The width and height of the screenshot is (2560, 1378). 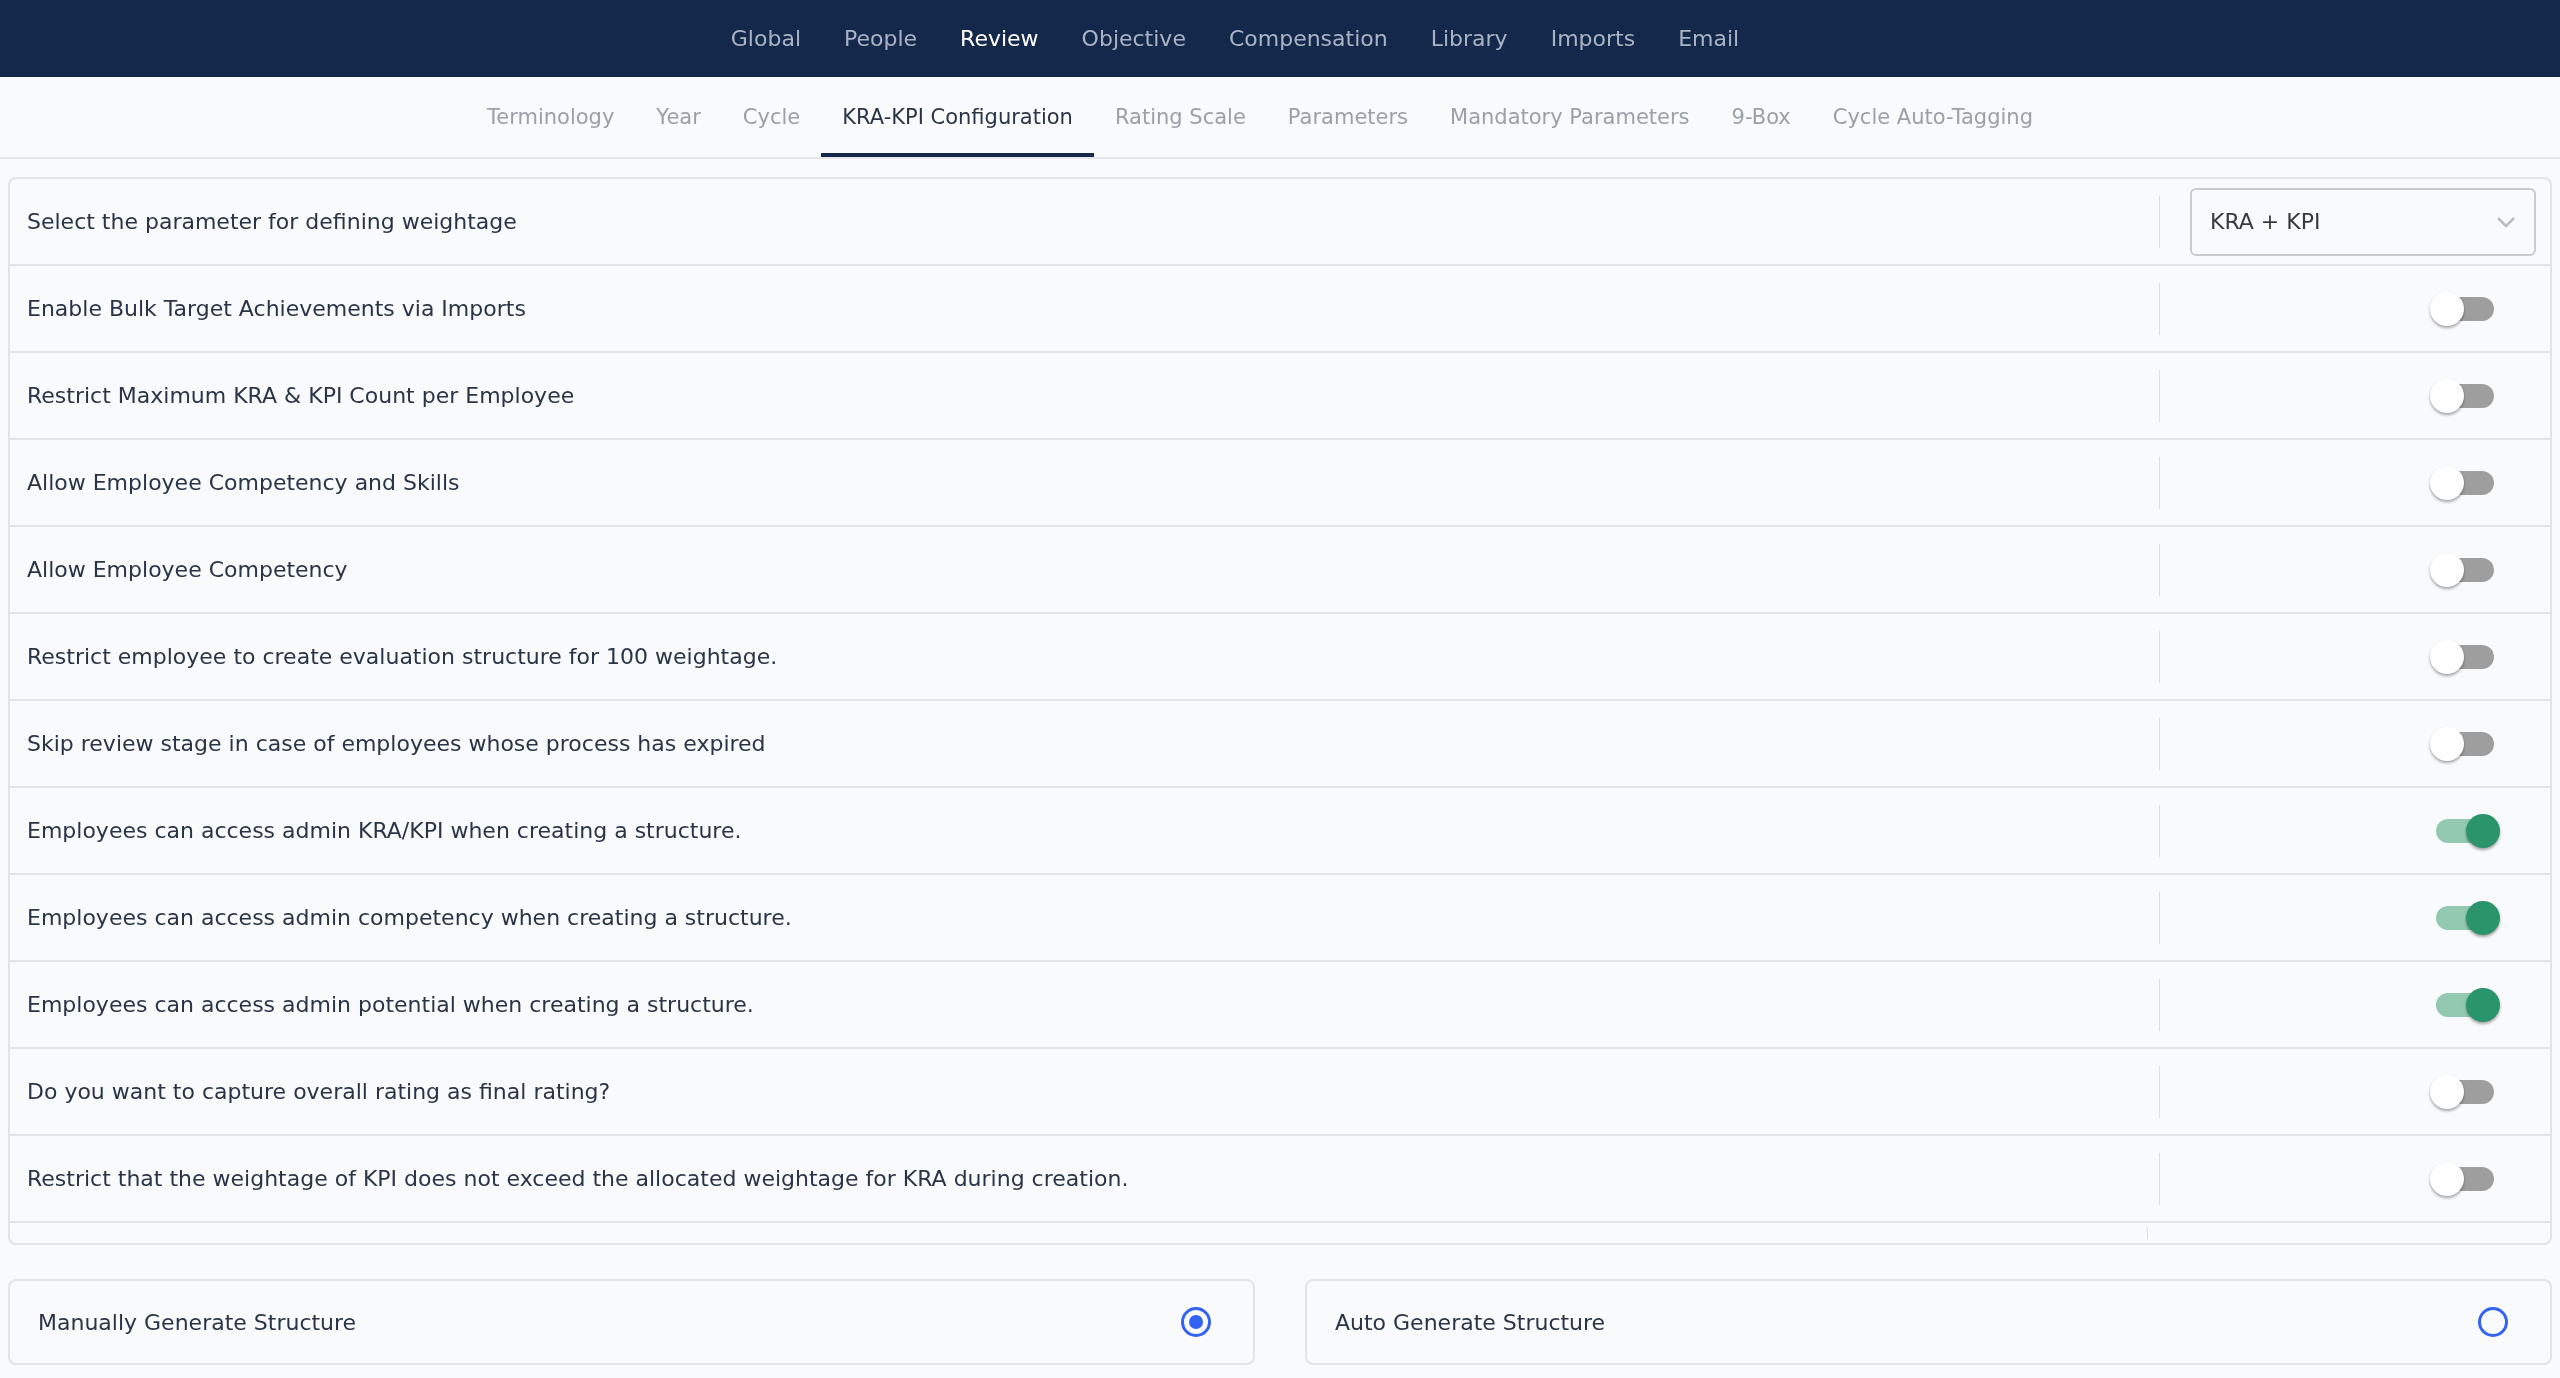 I want to click on setting-label: Restrict employee to create evaluation structure for 100 weightage., so click(x=402, y=656).